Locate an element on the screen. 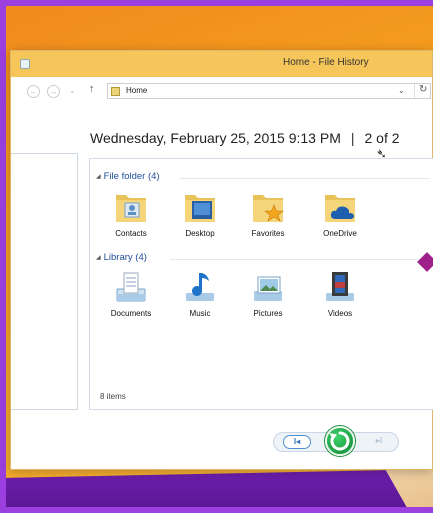  list-item-label: Pictures is located at coordinates (268, 313).